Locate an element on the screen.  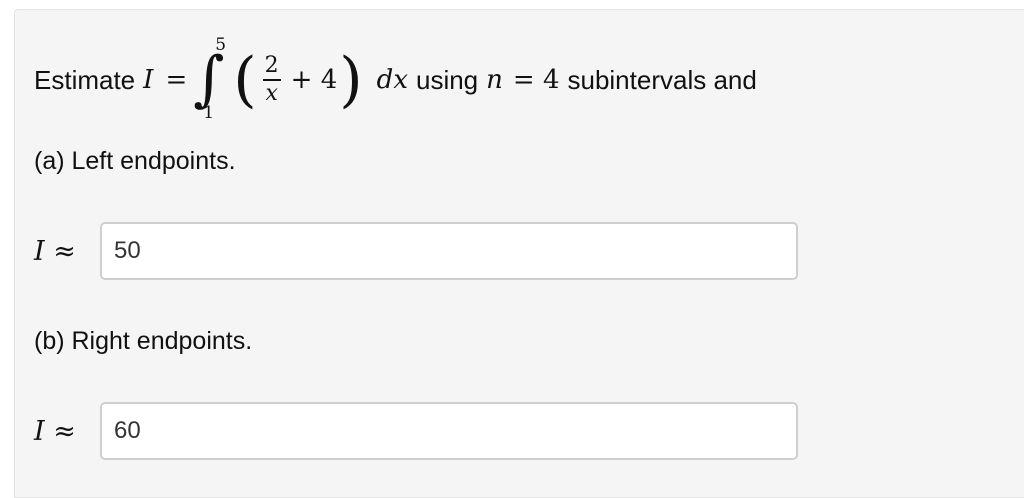
part-a-var: I is located at coordinates (39, 251).